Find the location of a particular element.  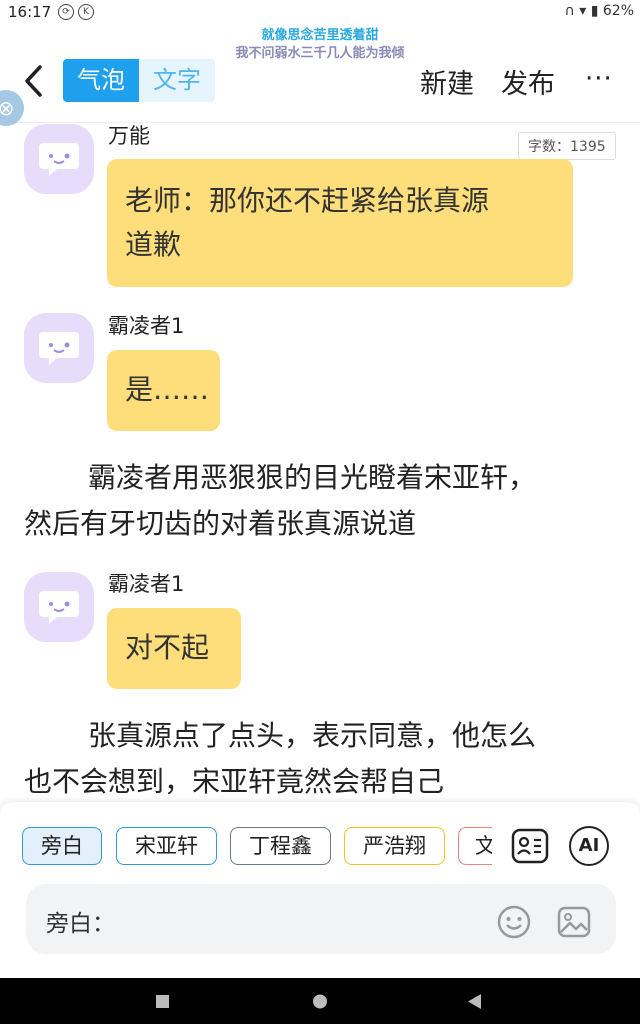

header-divider is located at coordinates (320, 122).